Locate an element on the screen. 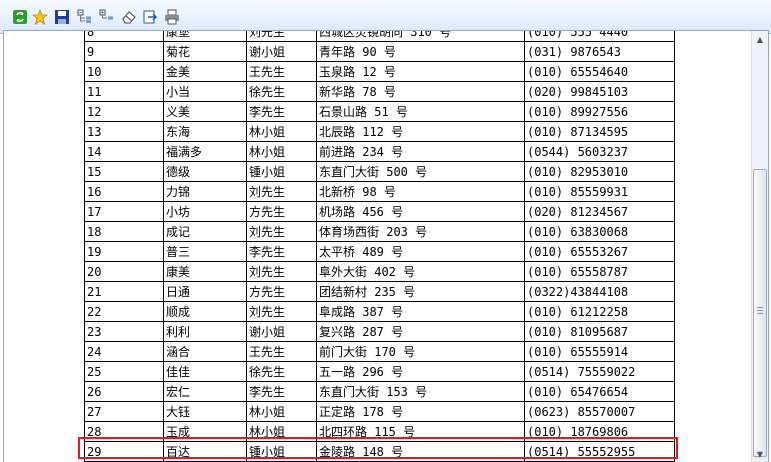 This screenshot has height=462, width=771. cell-contact: 王先生 is located at coordinates (281, 351).